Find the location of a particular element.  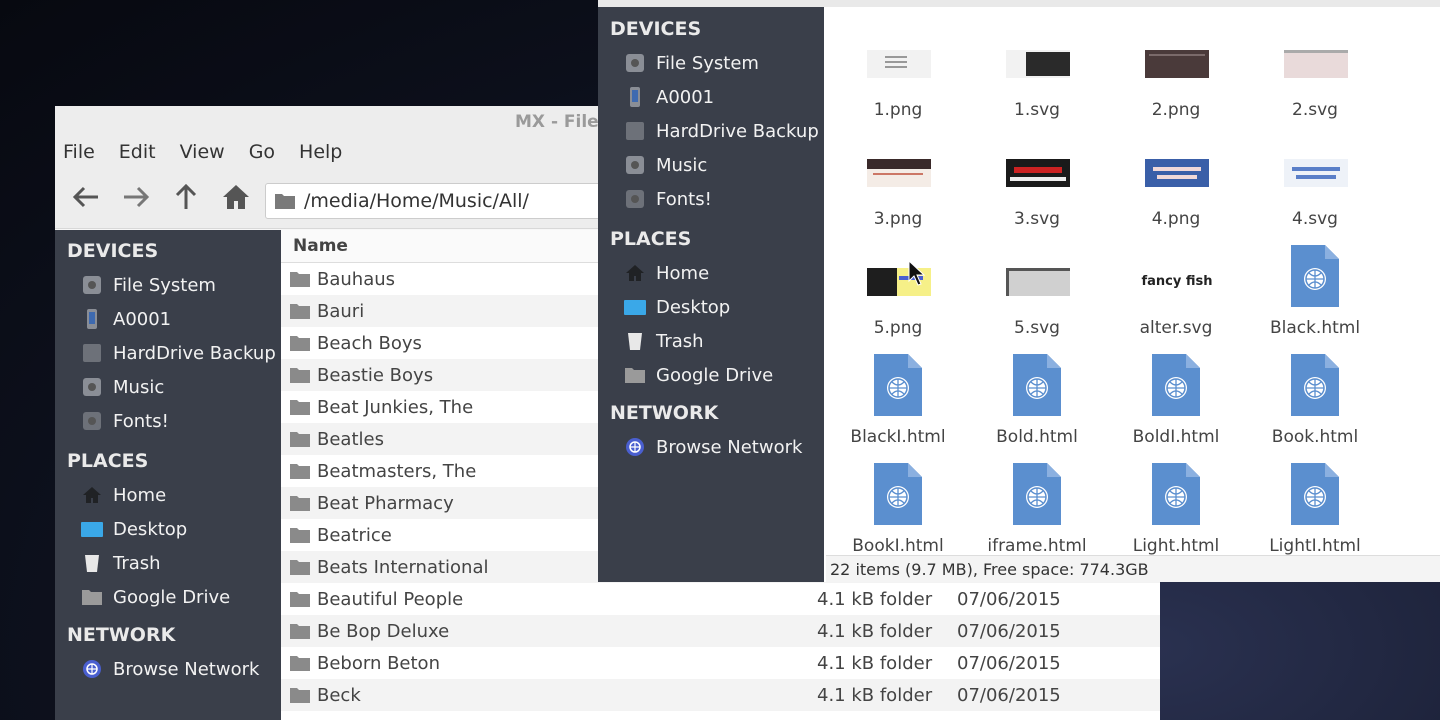

file-tile: BoldI.html is located at coordinates (1176, 399).